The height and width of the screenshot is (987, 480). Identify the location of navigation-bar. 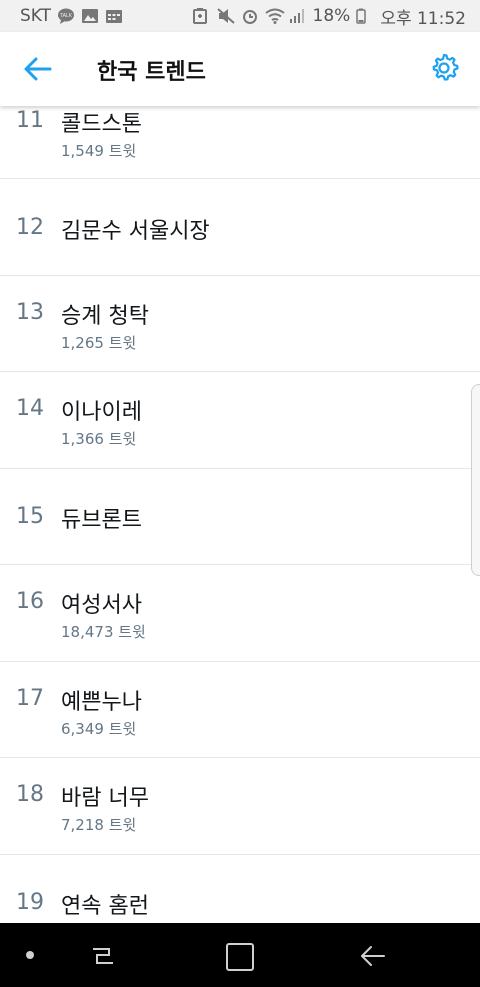
(240, 955).